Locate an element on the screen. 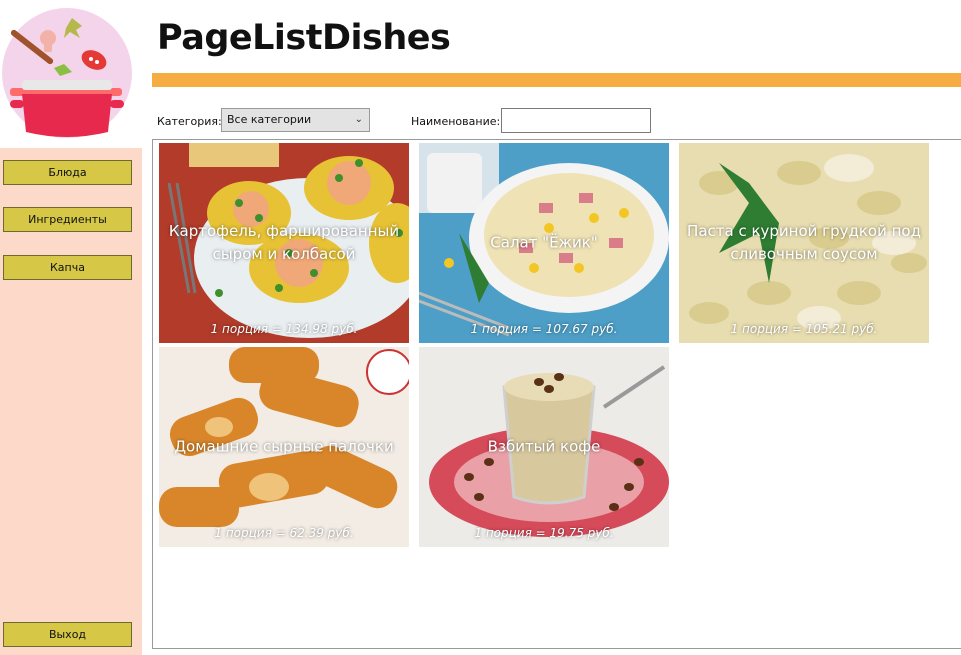 The image size is (961, 655). dish-name: Взбитый кофе is located at coordinates (544, 446).